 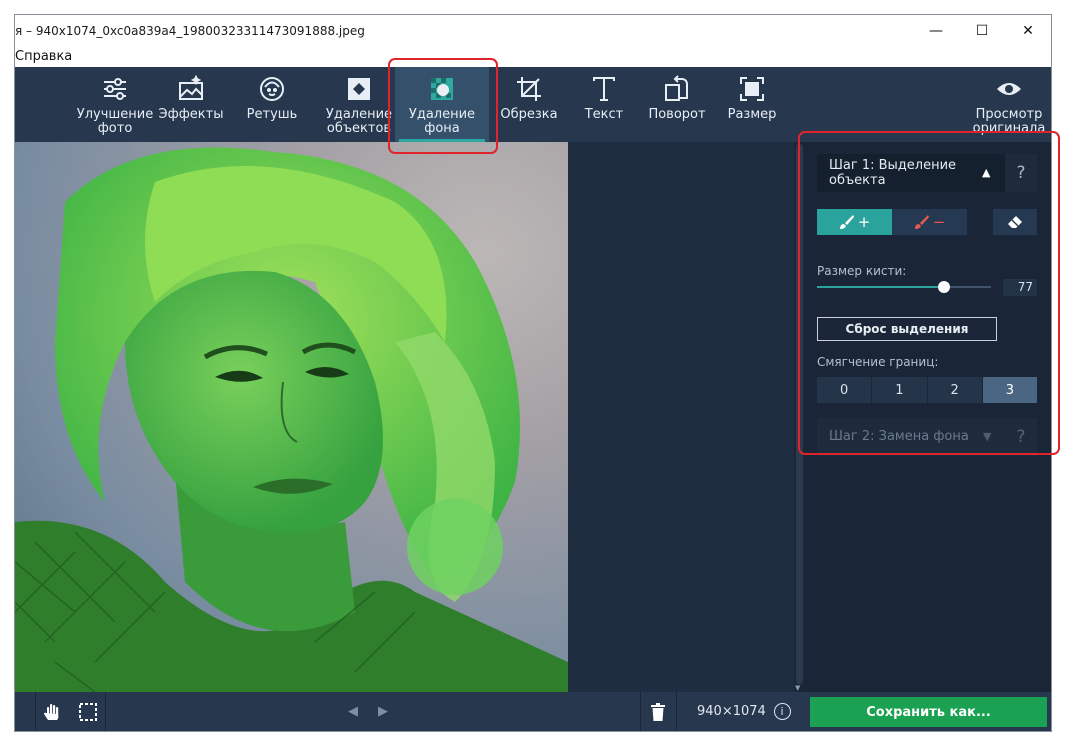 What do you see at coordinates (986, 172) in the screenshot?
I see `chevron-up-icon: ▲` at bounding box center [986, 172].